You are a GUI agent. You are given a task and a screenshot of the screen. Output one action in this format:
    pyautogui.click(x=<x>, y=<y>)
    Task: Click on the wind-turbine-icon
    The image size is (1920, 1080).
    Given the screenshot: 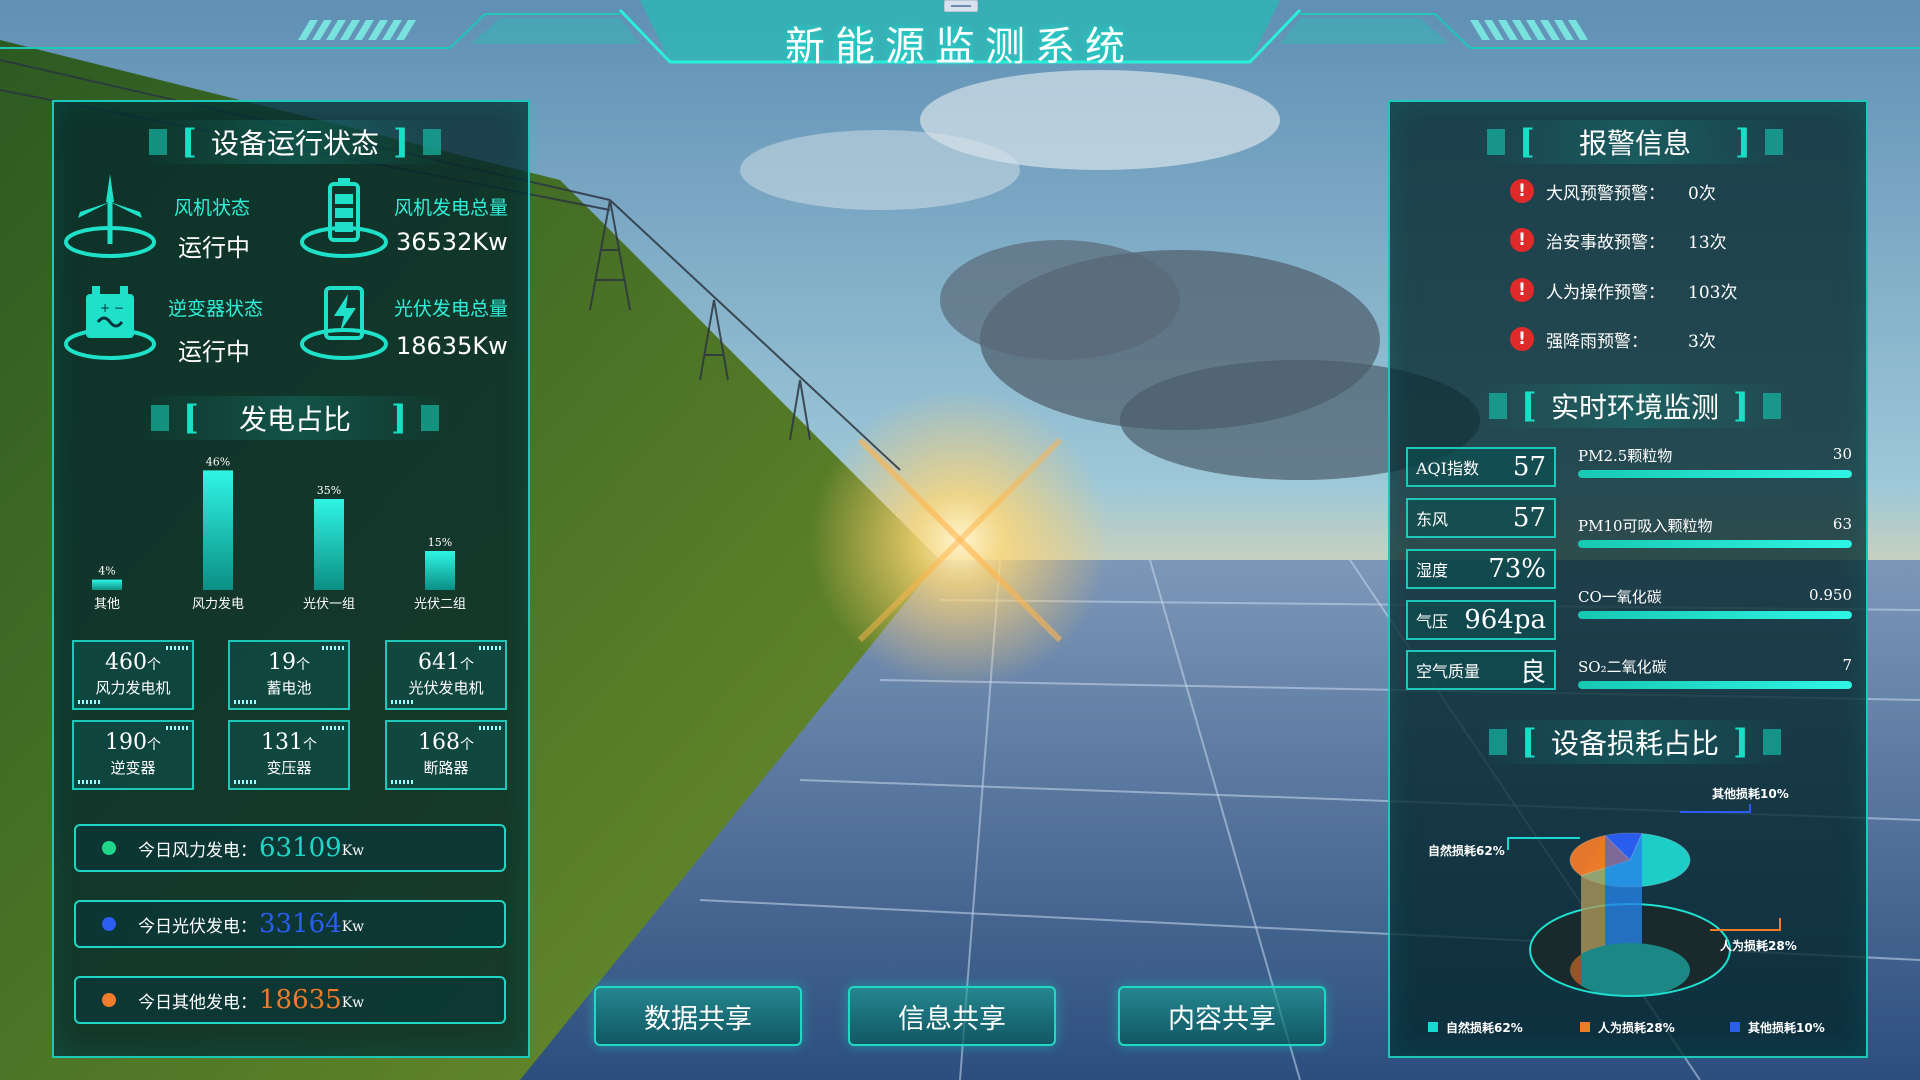 What is the action you would take?
    pyautogui.click(x=110, y=216)
    